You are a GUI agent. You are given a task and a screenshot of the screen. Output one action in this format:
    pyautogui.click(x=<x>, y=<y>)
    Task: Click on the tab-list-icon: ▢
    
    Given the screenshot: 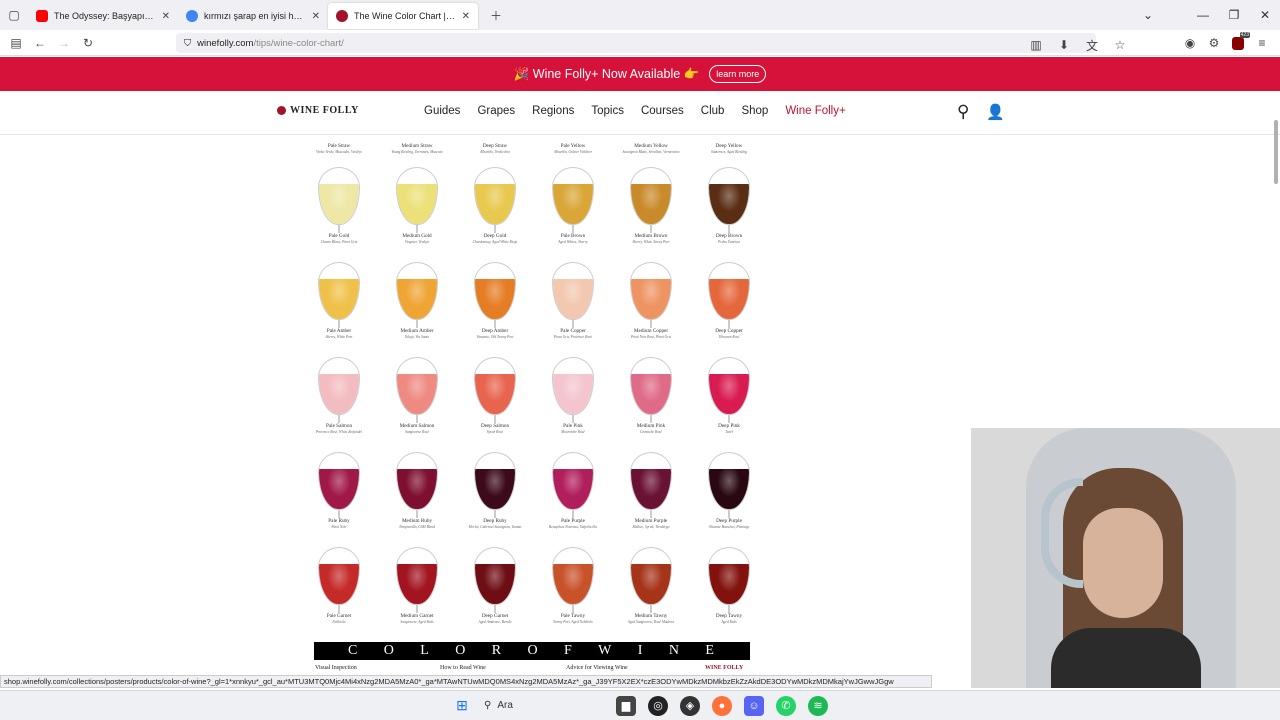 What is the action you would take?
    pyautogui.click(x=14, y=15)
    